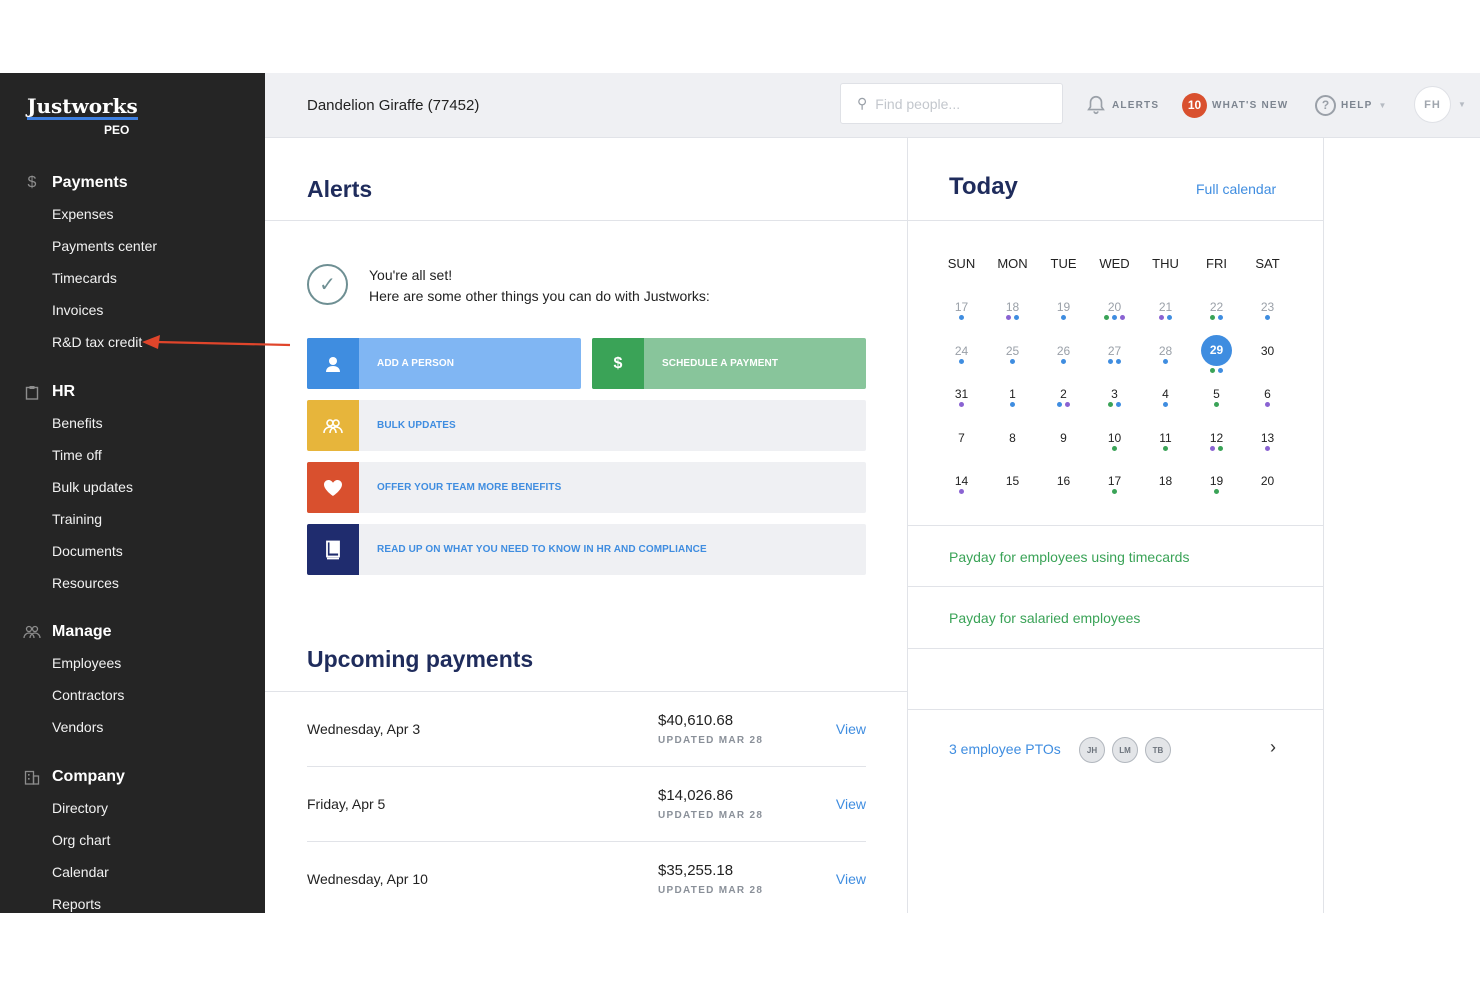  What do you see at coordinates (132, 455) in the screenshot?
I see `sidebar-item-time-off: Time off` at bounding box center [132, 455].